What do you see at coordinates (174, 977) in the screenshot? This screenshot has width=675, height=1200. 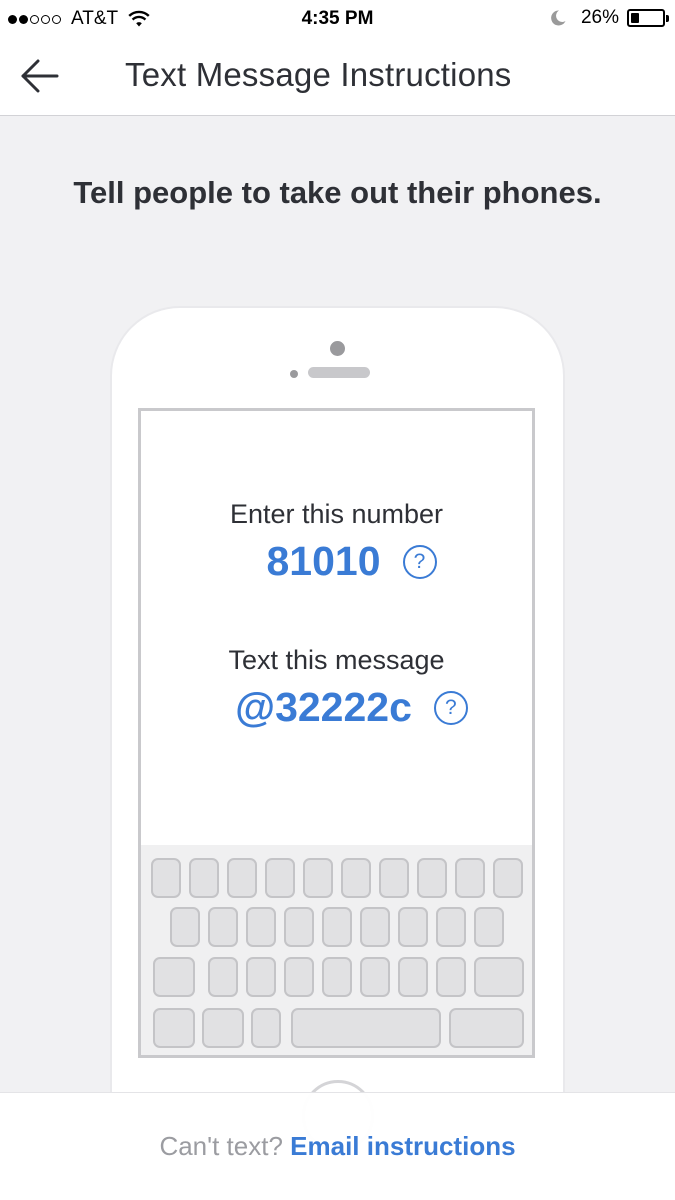 I see `keyboard-shift-key` at bounding box center [174, 977].